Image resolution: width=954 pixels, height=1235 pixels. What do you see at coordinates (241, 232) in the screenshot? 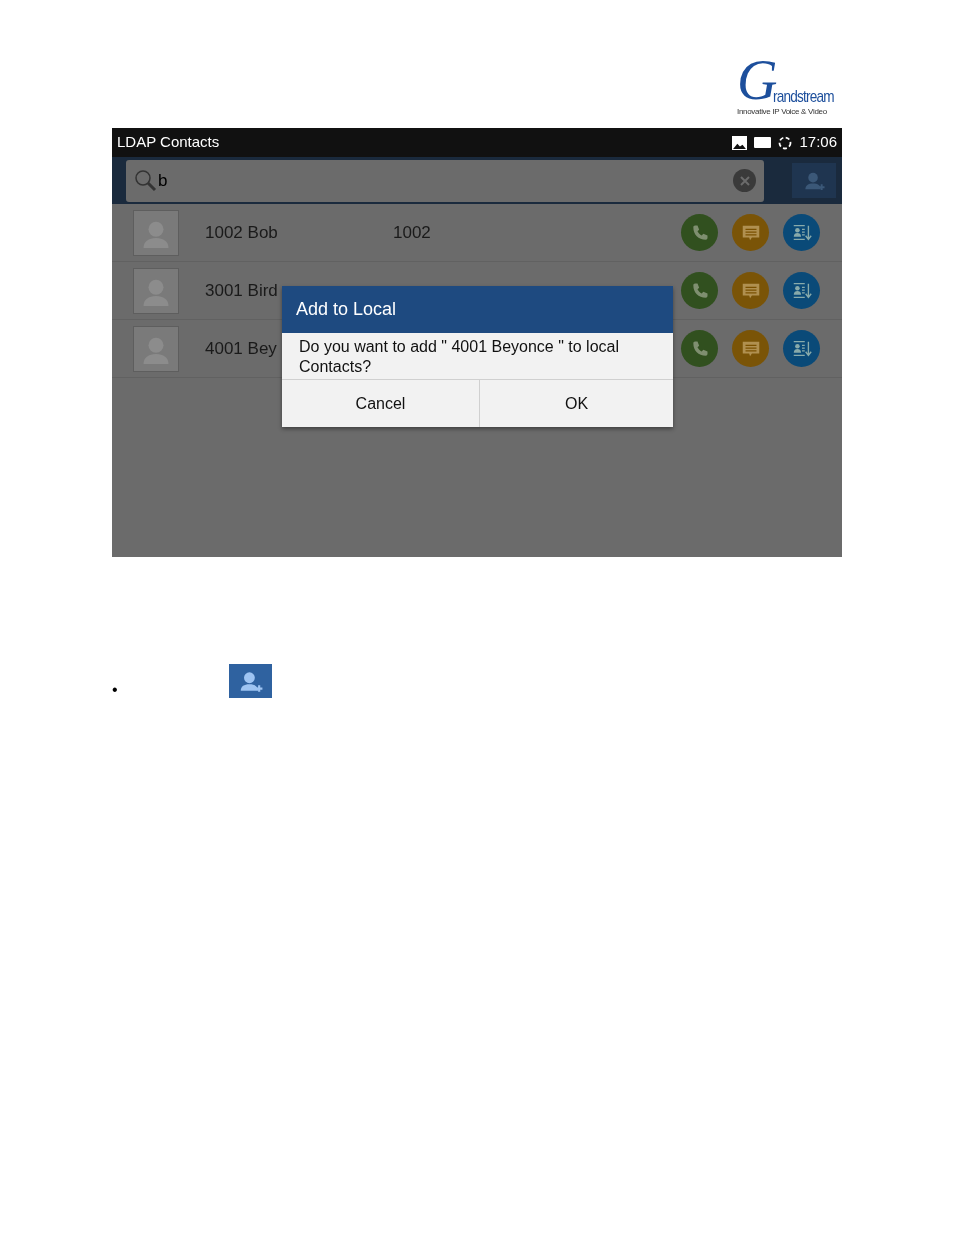
I see `contact-name: 1002 Bob` at bounding box center [241, 232].